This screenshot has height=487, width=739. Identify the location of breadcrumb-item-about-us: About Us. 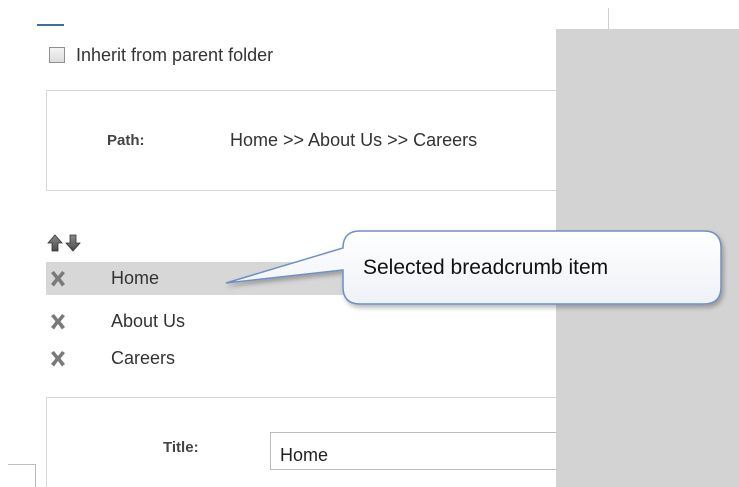
(326, 321).